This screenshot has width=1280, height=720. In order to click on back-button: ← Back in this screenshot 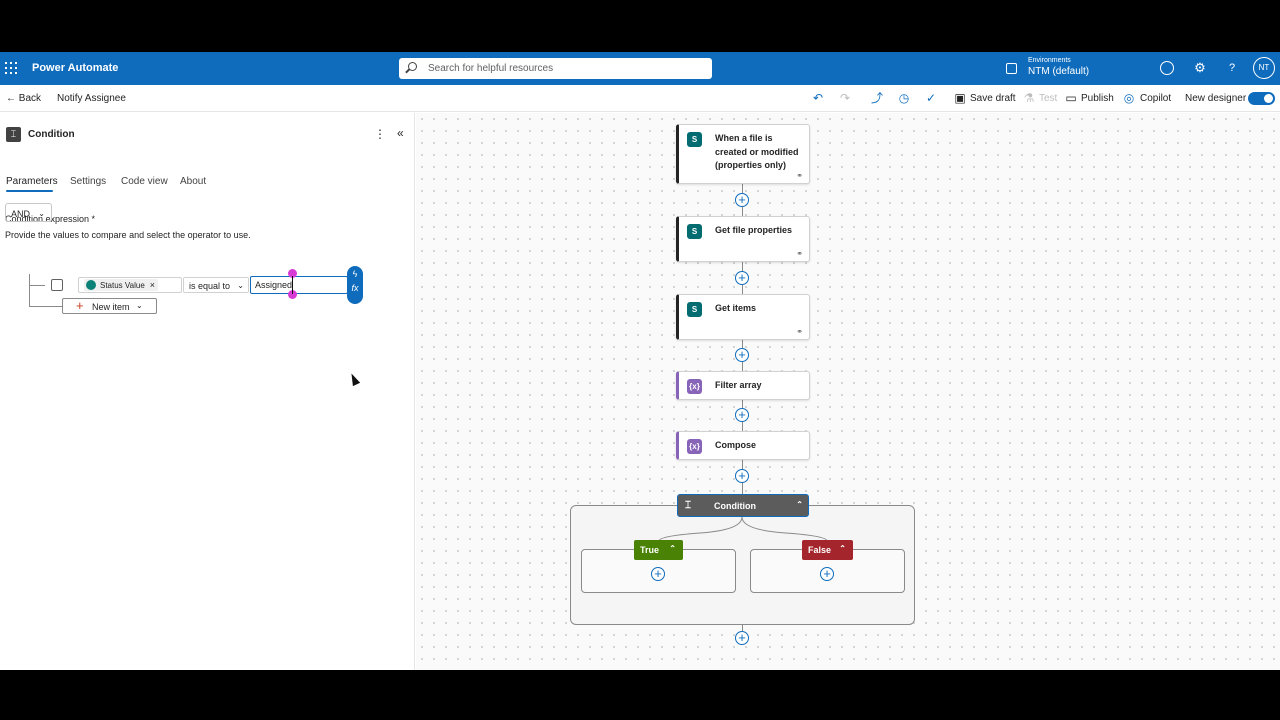, I will do `click(23, 98)`.